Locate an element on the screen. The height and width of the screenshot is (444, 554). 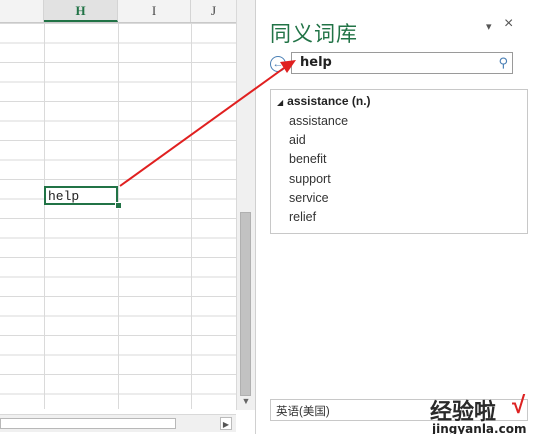
search-icon: ⚲ is located at coordinates (503, 63).